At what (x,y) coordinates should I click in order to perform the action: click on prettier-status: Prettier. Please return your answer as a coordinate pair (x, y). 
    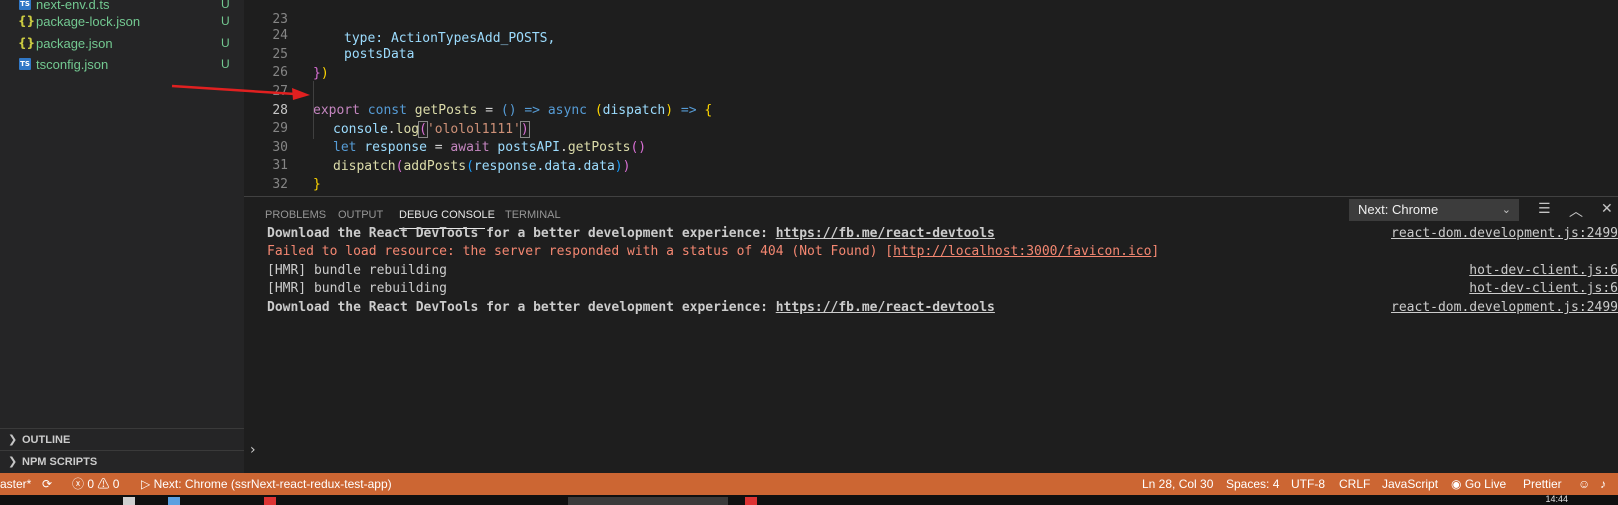
    Looking at the image, I should click on (1542, 484).